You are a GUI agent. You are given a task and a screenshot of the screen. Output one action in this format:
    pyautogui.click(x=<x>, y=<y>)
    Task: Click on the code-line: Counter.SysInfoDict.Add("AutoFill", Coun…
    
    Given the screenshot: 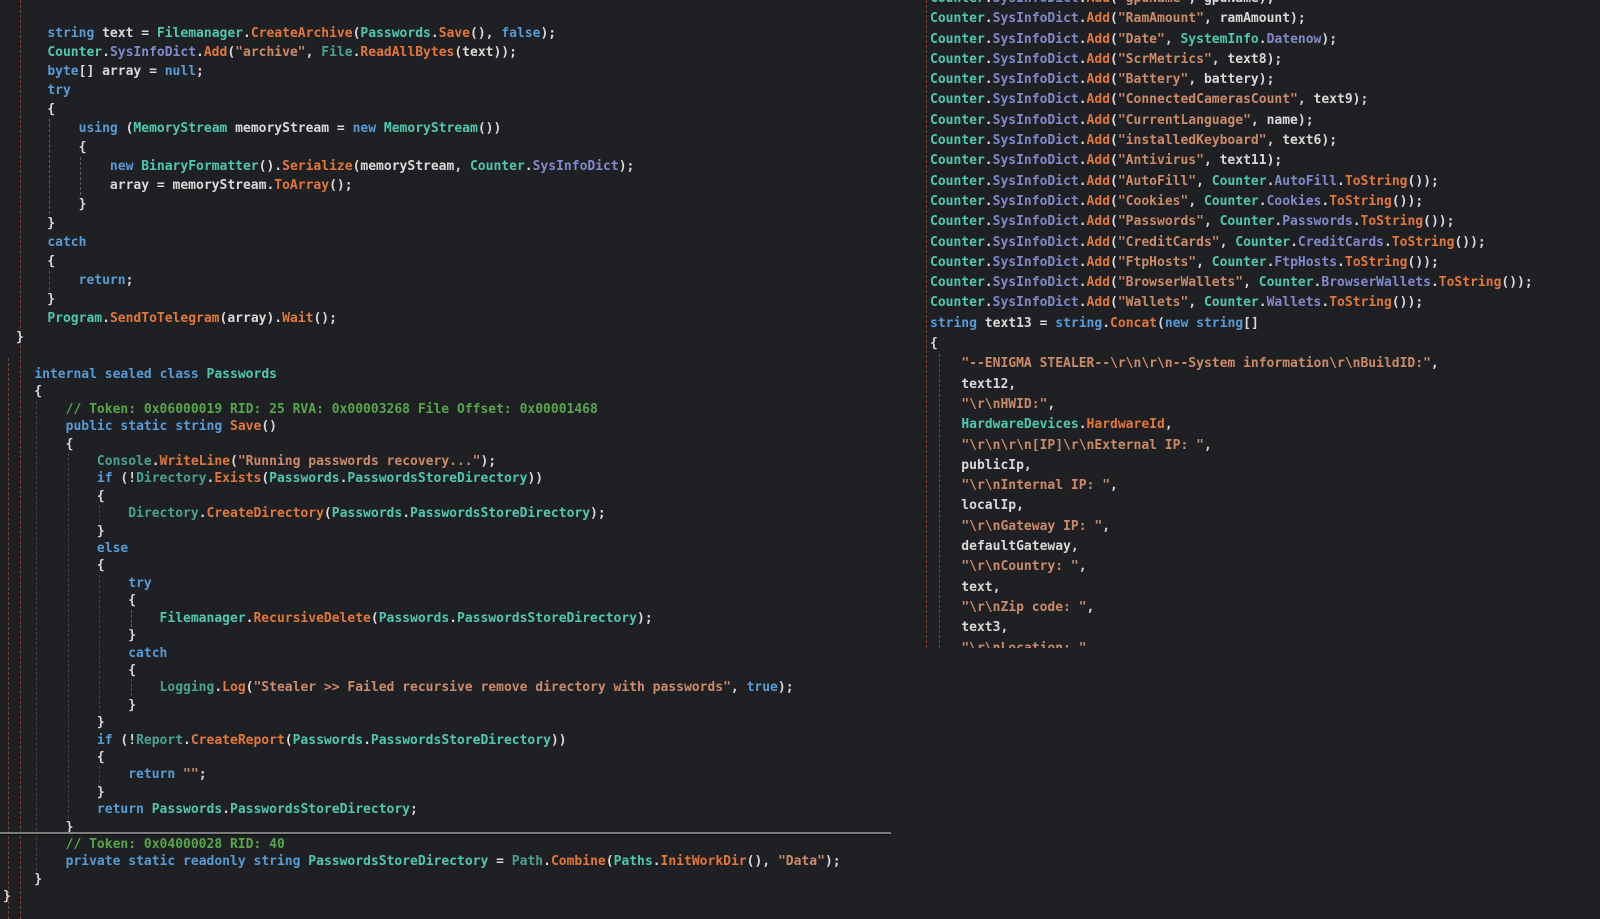 What is the action you would take?
    pyautogui.click(x=1184, y=181)
    